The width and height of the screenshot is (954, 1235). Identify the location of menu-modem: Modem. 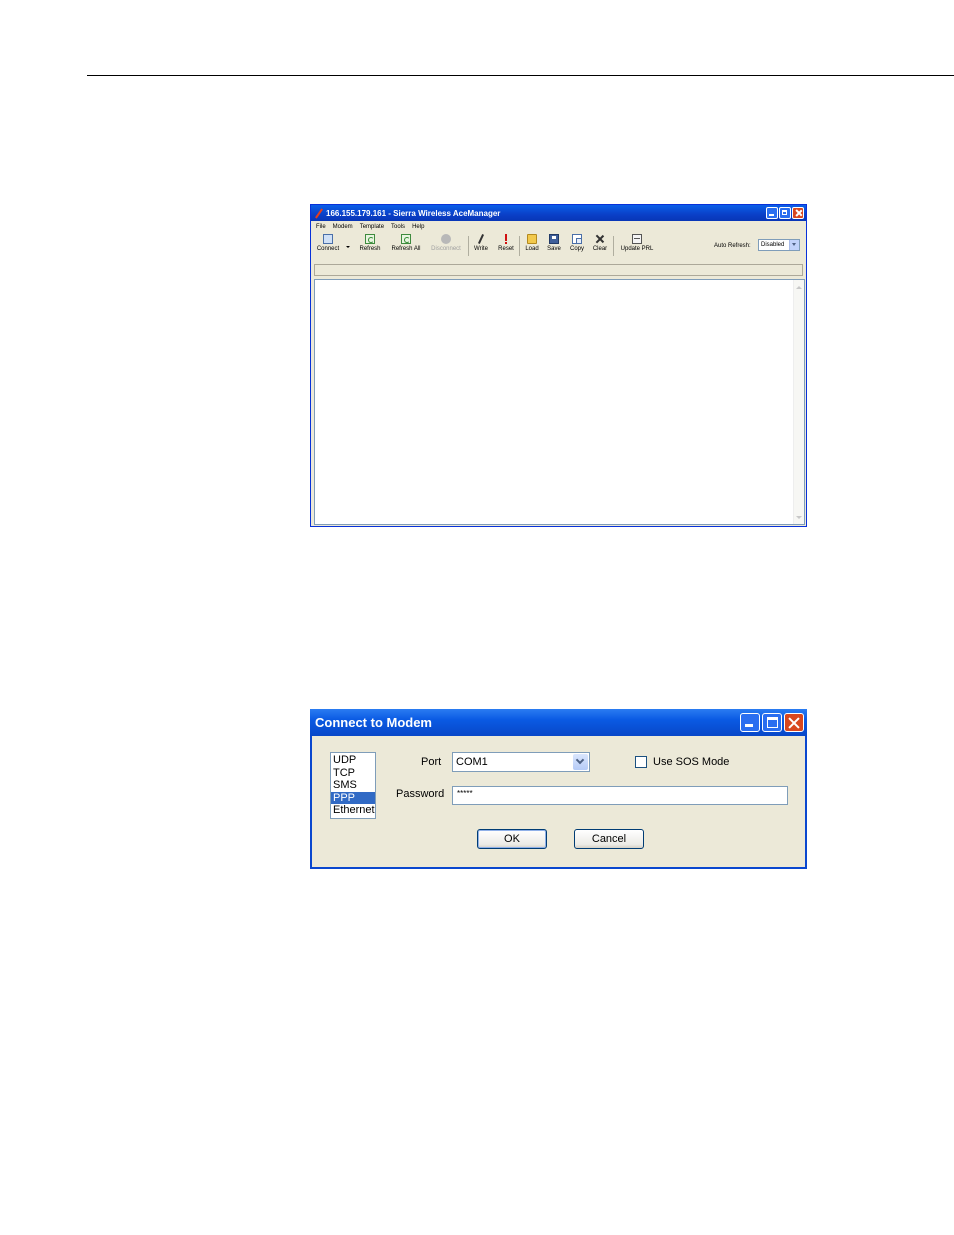
(343, 227).